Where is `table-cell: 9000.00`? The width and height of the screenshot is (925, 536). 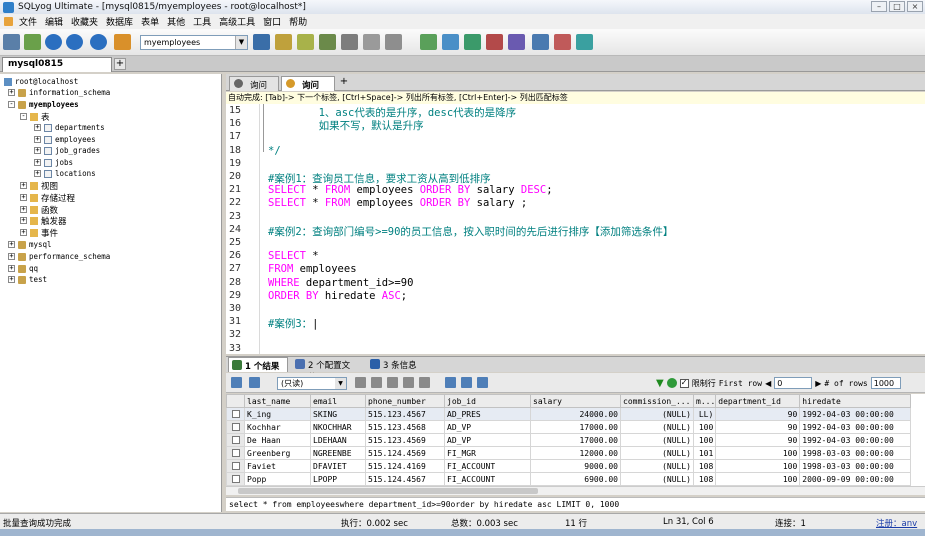
table-cell: 9000.00 is located at coordinates (575, 466).